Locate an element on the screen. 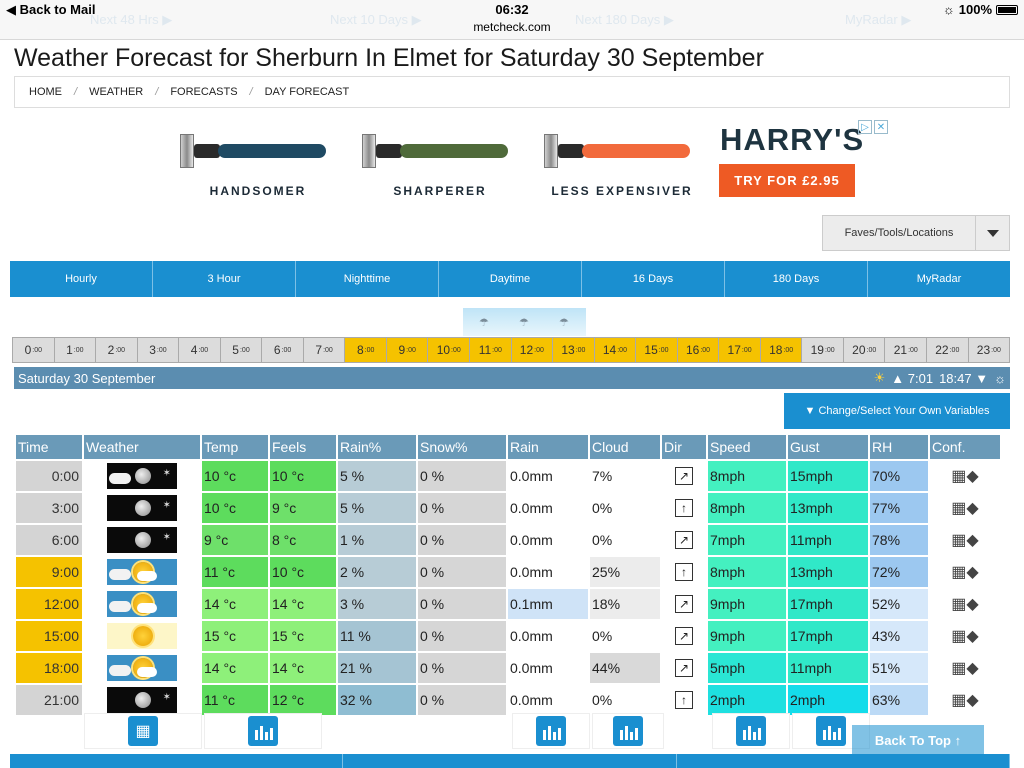  ad-info-icon: ▷ is located at coordinates (865, 127).